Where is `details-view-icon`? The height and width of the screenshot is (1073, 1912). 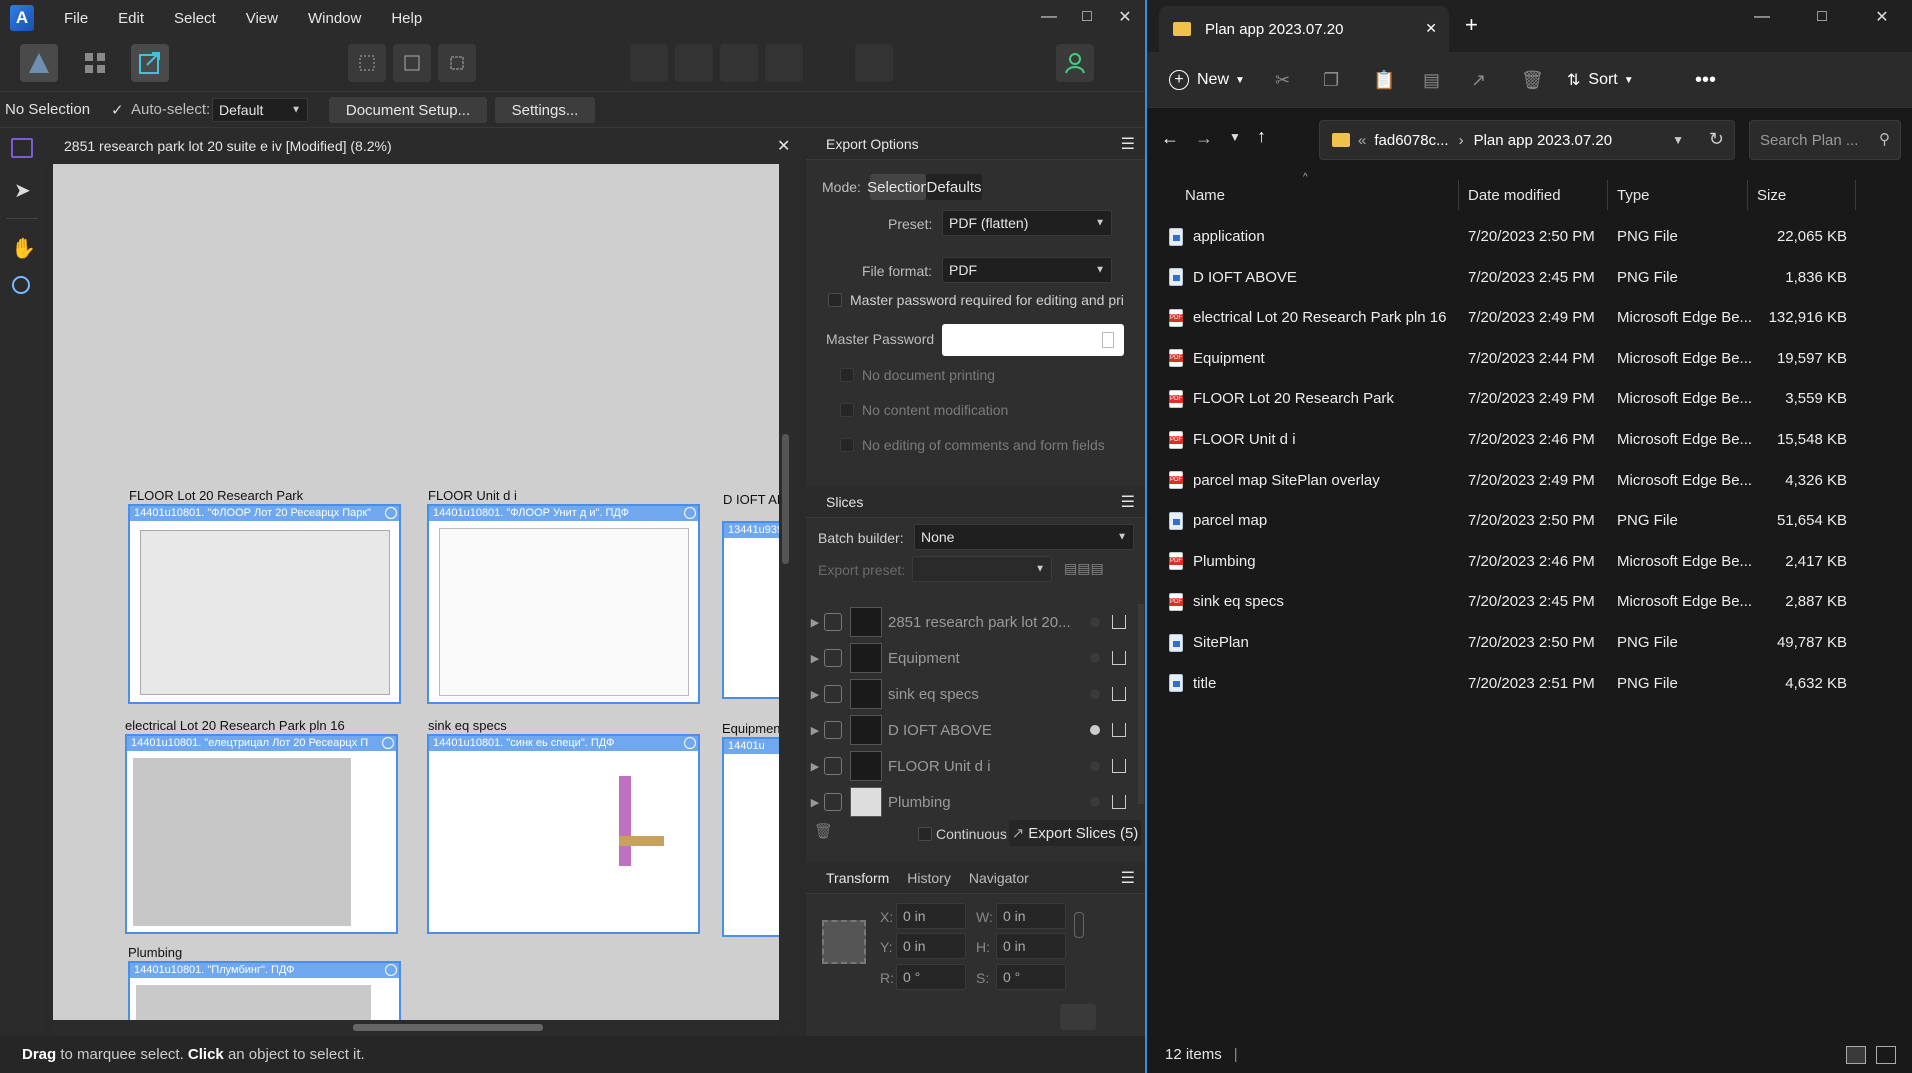
details-view-icon is located at coordinates (1856, 1055).